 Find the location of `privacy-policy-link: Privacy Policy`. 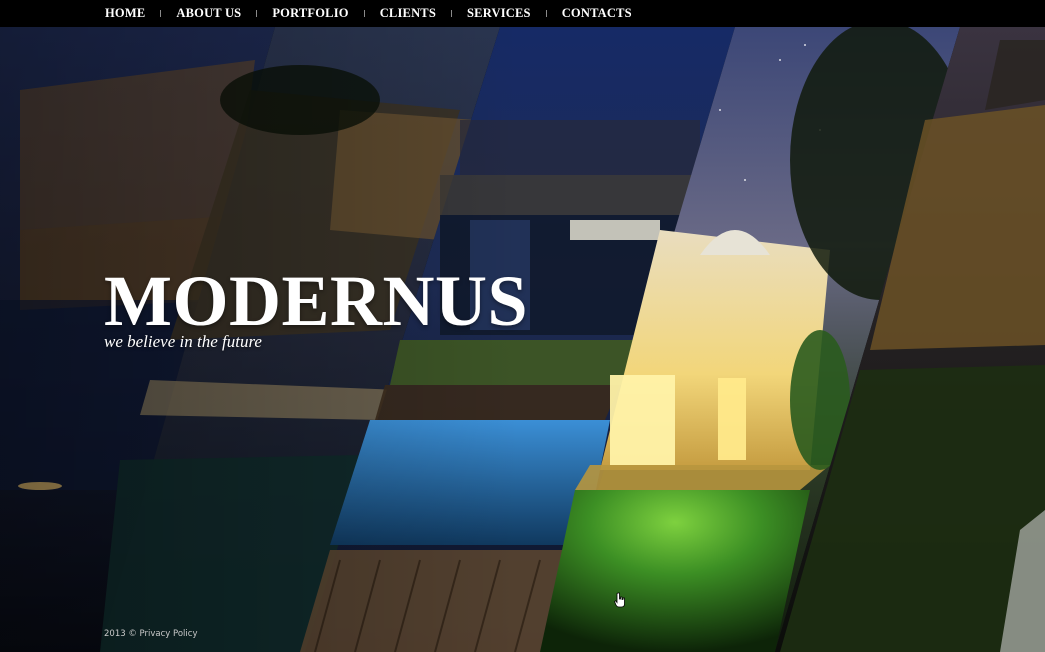

privacy-policy-link: Privacy Policy is located at coordinates (169, 634).